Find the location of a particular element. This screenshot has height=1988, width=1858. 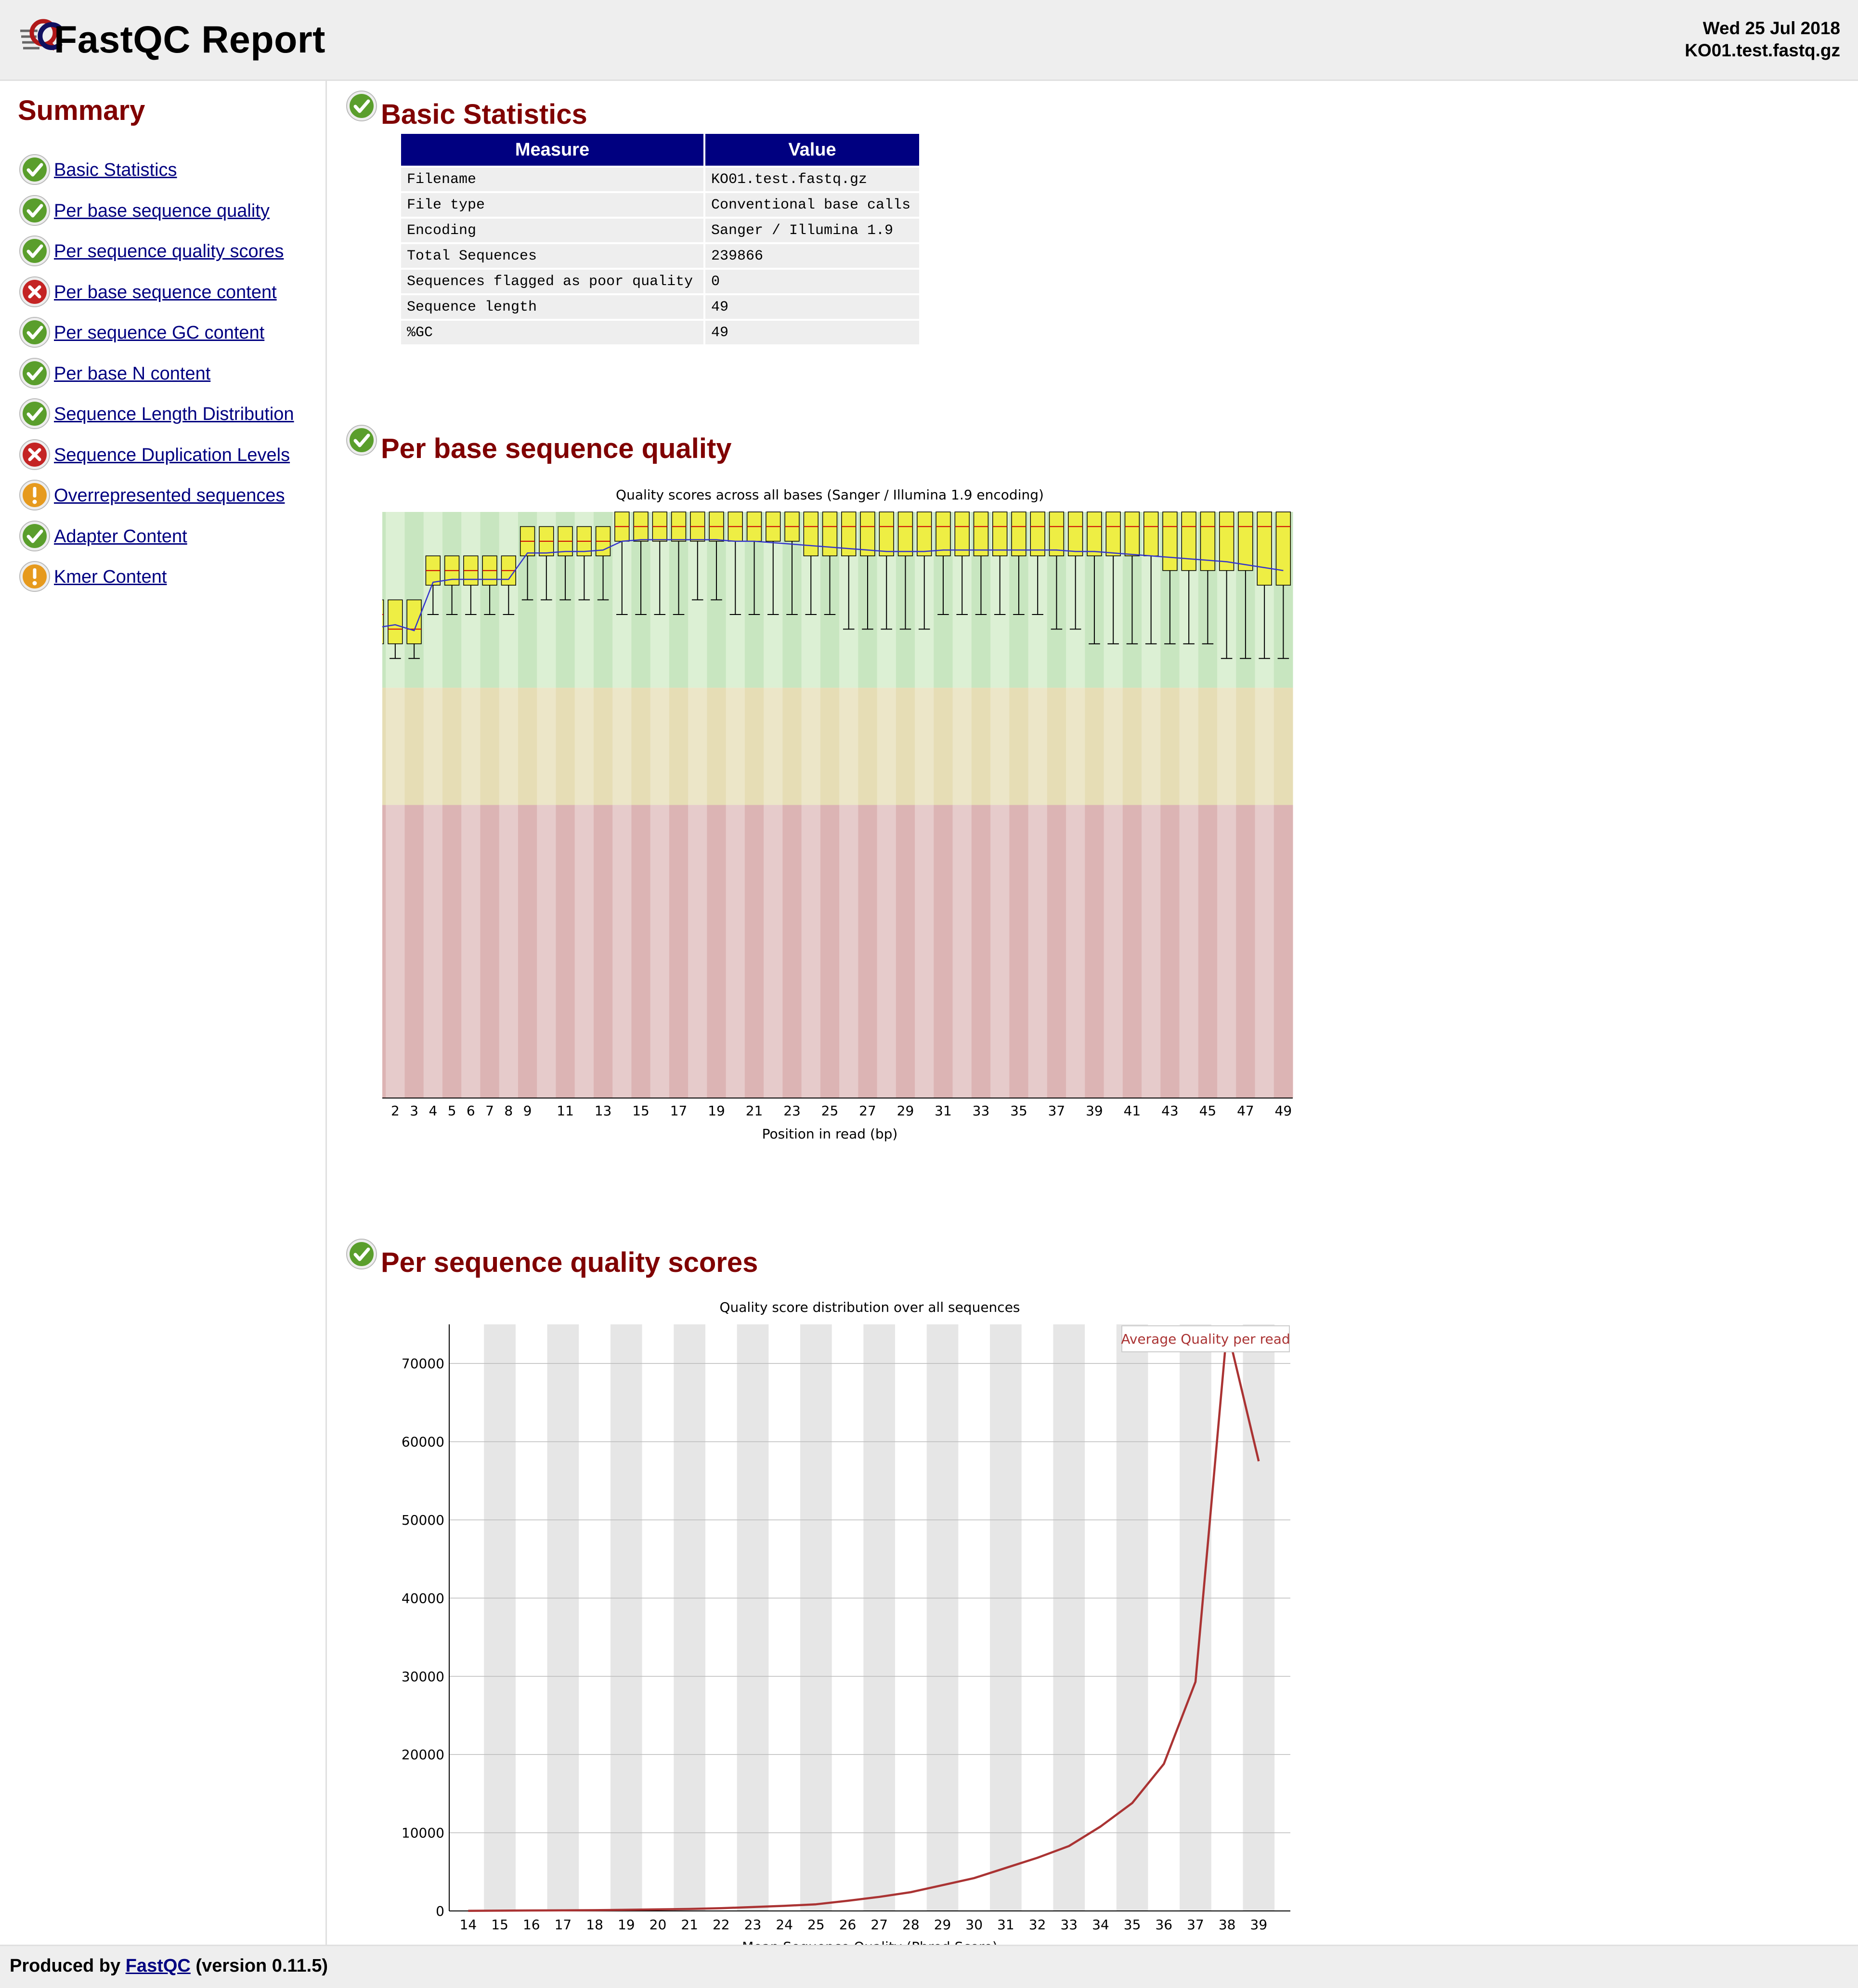

summary-link: Adapter Content is located at coordinates (121, 536).